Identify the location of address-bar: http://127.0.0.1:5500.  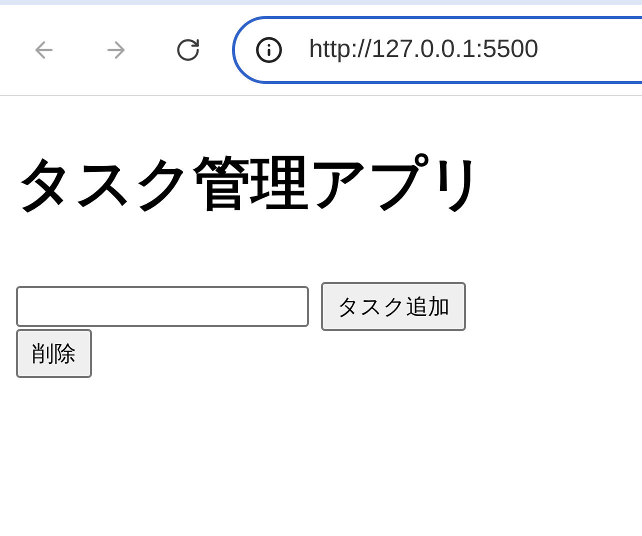
(437, 50).